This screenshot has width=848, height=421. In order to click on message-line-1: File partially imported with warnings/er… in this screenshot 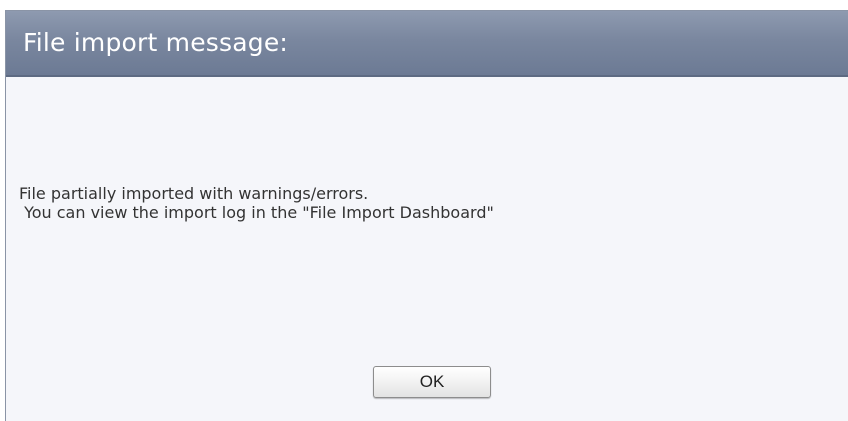, I will do `click(194, 193)`.